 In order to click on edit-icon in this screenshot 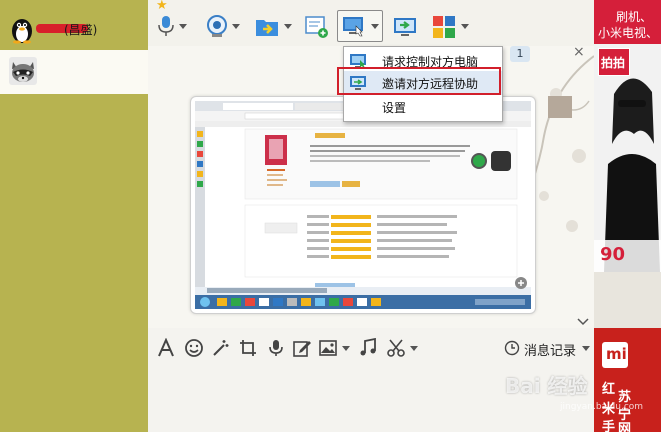, I will do `click(302, 348)`.